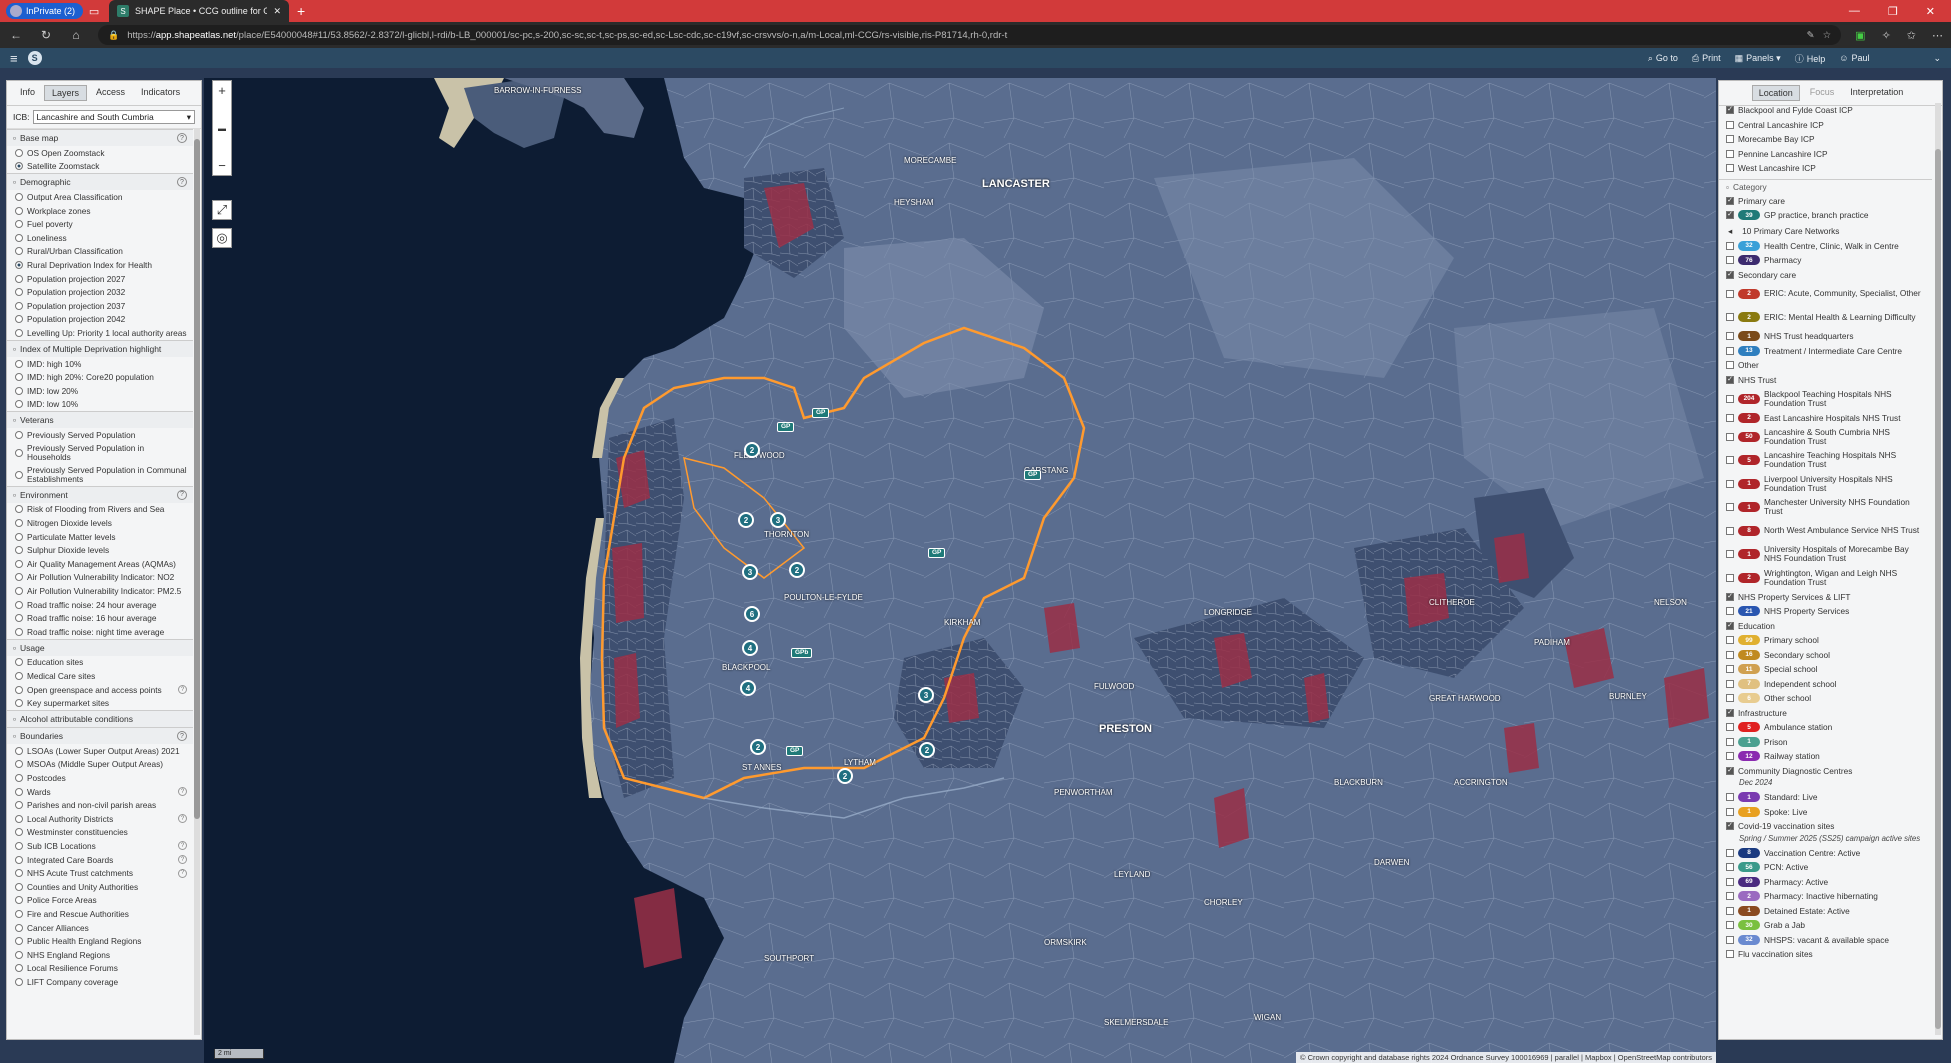 Image resolution: width=1951 pixels, height=1063 pixels. What do you see at coordinates (199, 11) in the screenshot?
I see `browser-tab: S SHAPE Place • CCG outline for Gl ✕` at bounding box center [199, 11].